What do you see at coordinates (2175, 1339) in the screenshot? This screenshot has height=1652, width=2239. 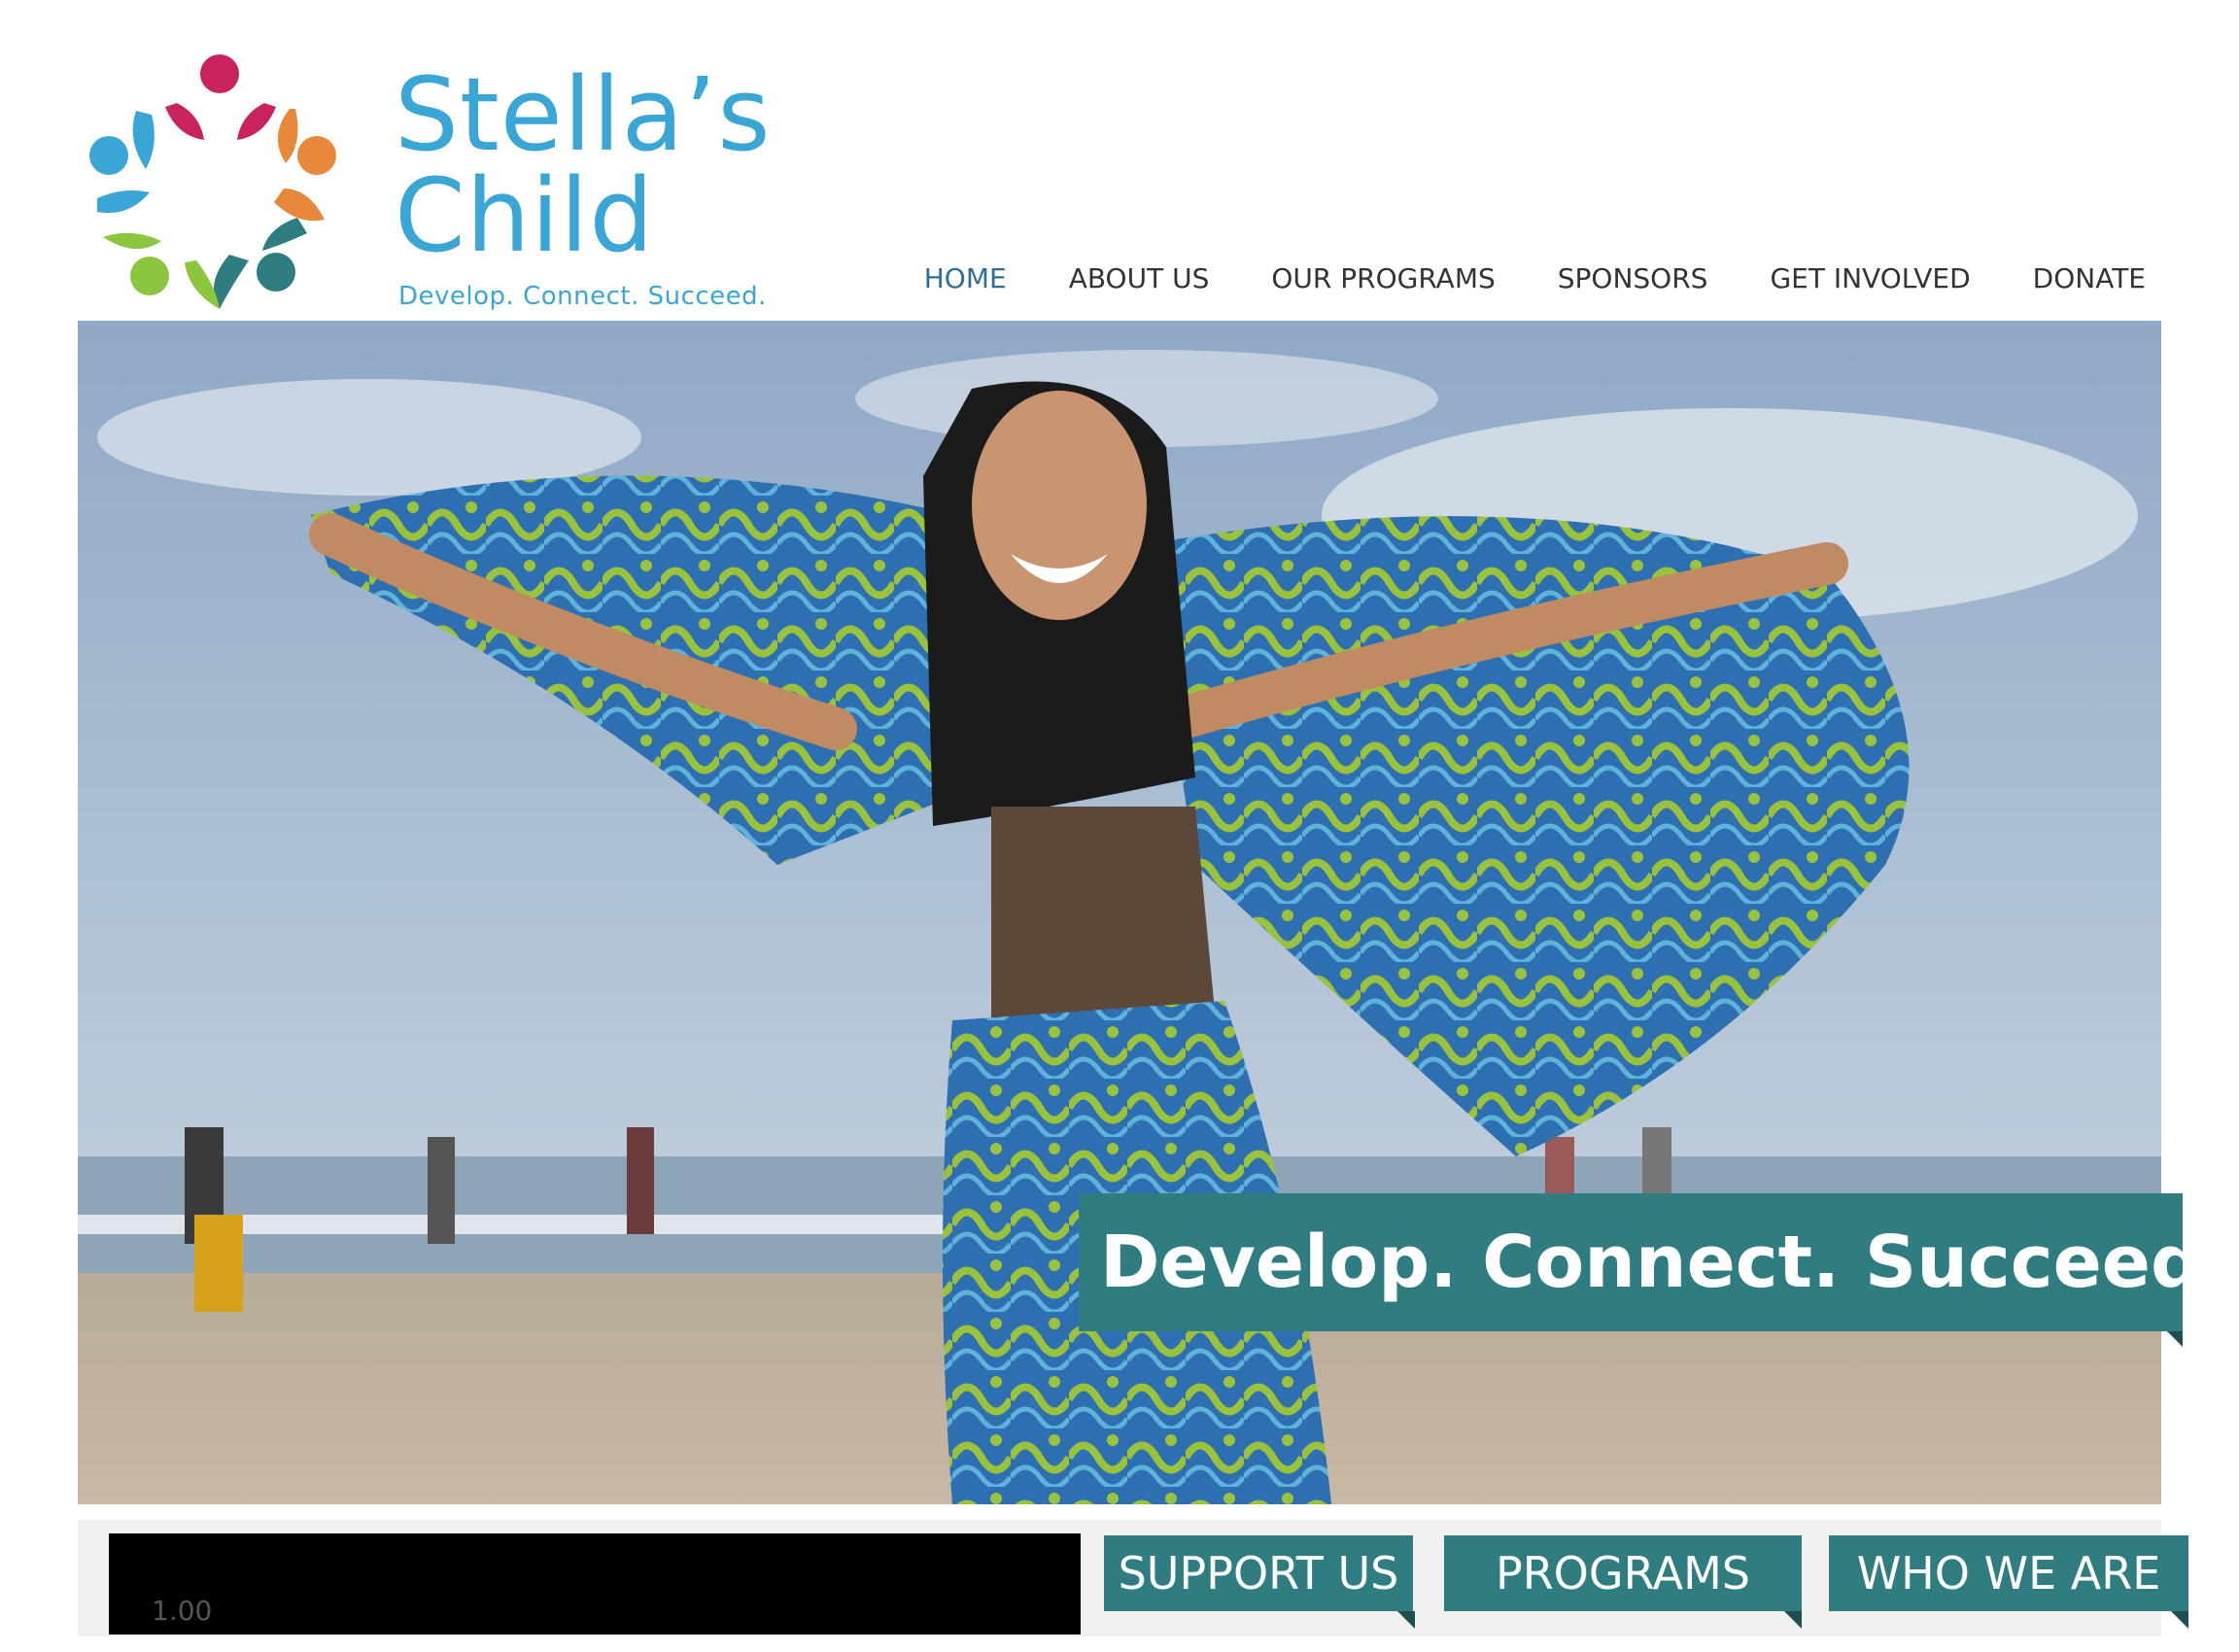 I see `banner-fold-decoration` at bounding box center [2175, 1339].